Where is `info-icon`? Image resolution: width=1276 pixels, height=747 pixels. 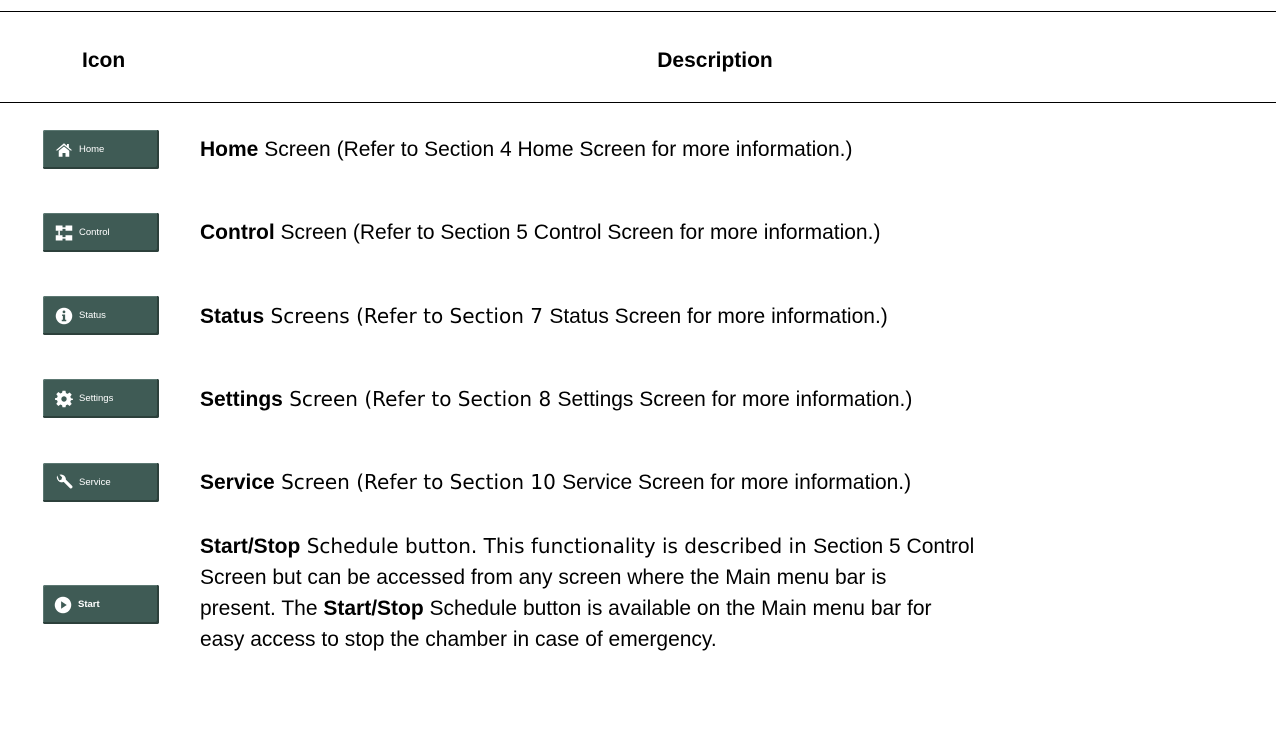
info-icon is located at coordinates (64, 316).